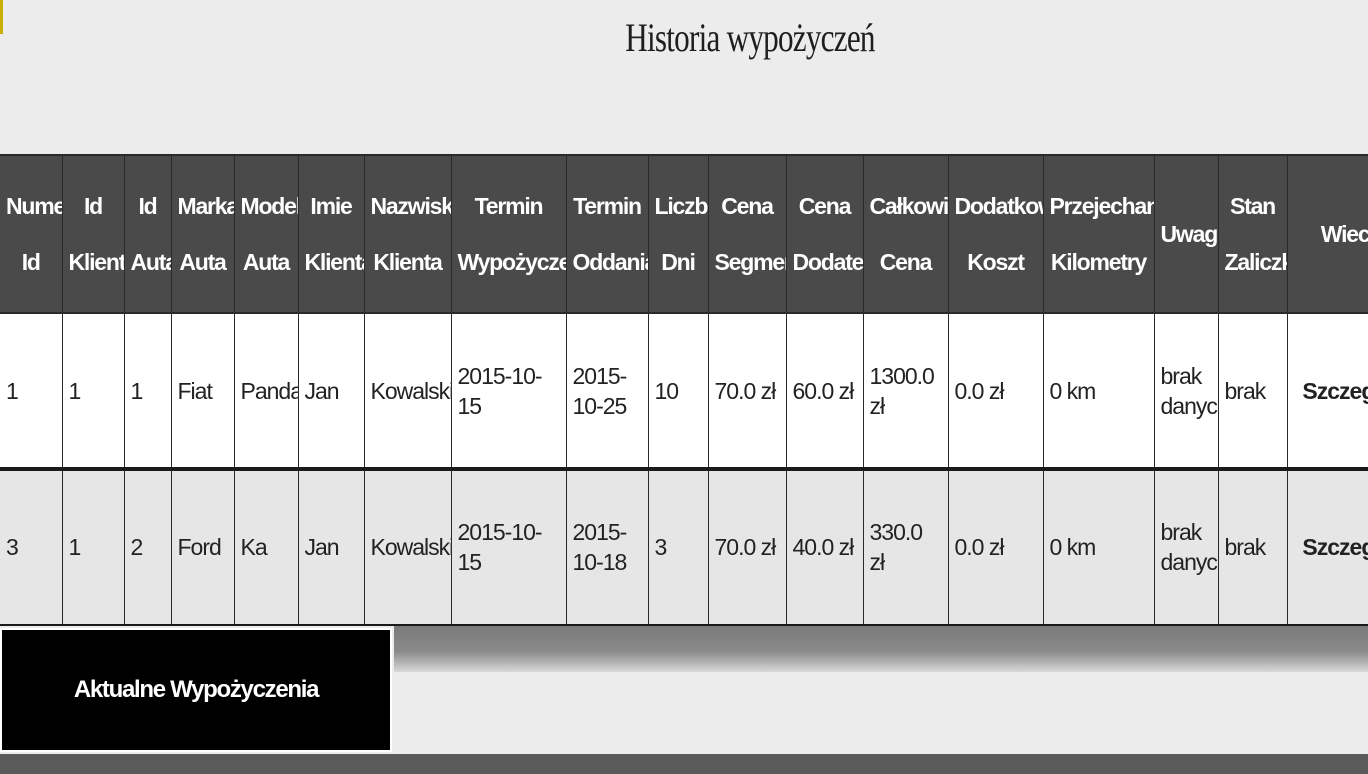  What do you see at coordinates (148, 547) in the screenshot?
I see `cell-id-auta: 2` at bounding box center [148, 547].